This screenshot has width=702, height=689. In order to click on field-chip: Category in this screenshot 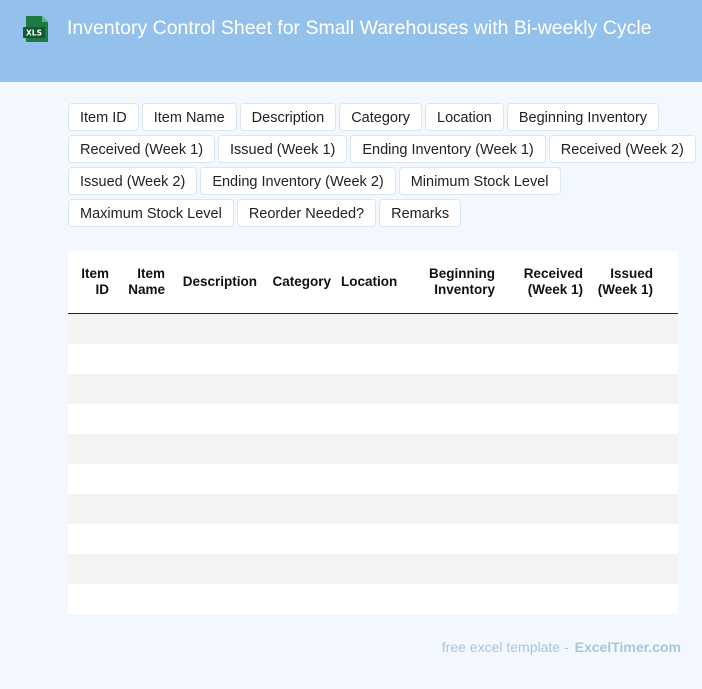, I will do `click(381, 117)`.